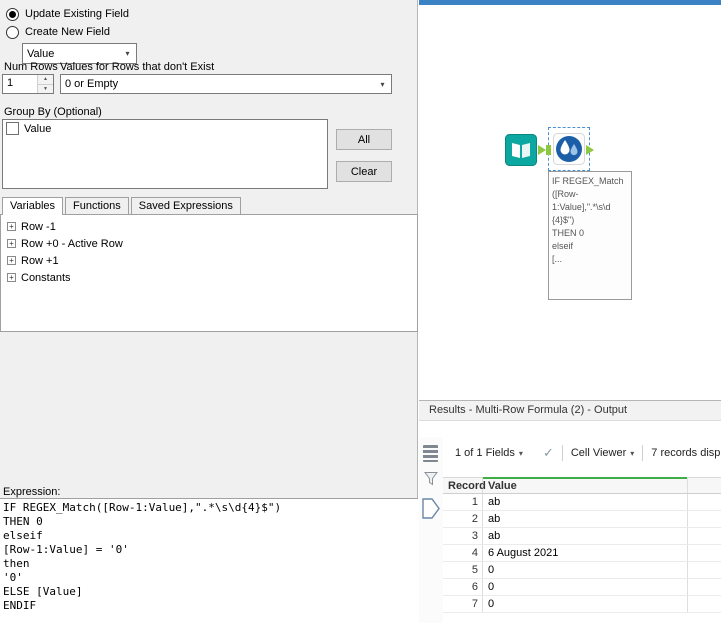  I want to click on table-row: 3 ab, so click(582, 536).